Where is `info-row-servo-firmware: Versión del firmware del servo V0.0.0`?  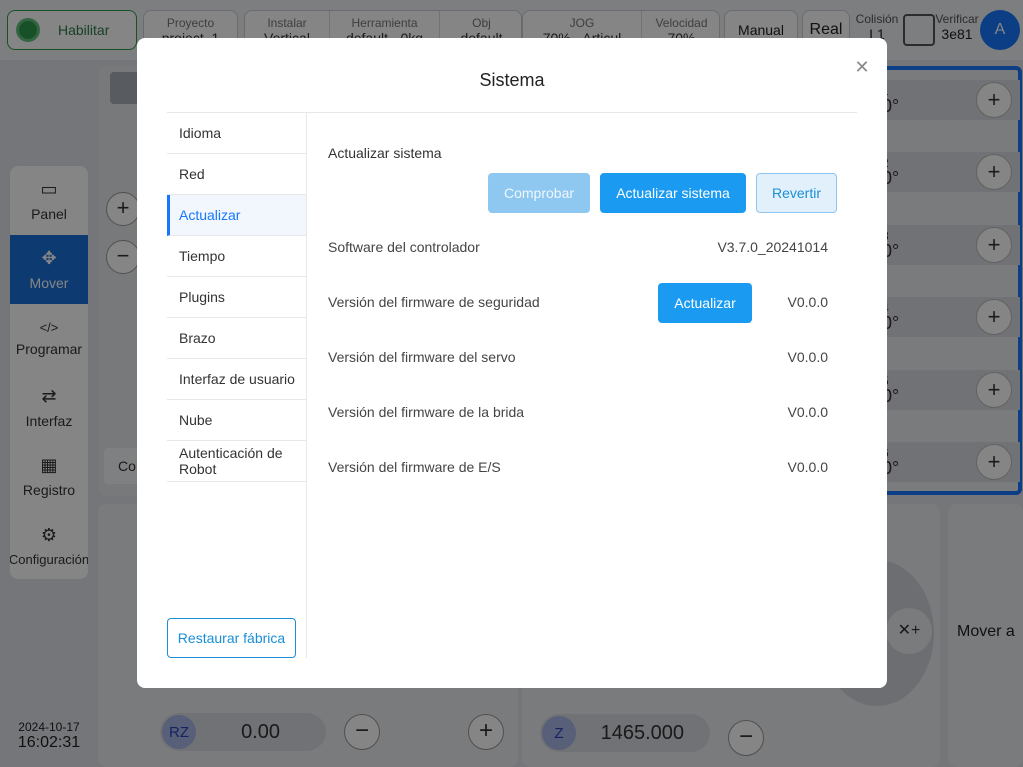 info-row-servo-firmware: Versión del firmware del servo V0.0.0 is located at coordinates (578, 358).